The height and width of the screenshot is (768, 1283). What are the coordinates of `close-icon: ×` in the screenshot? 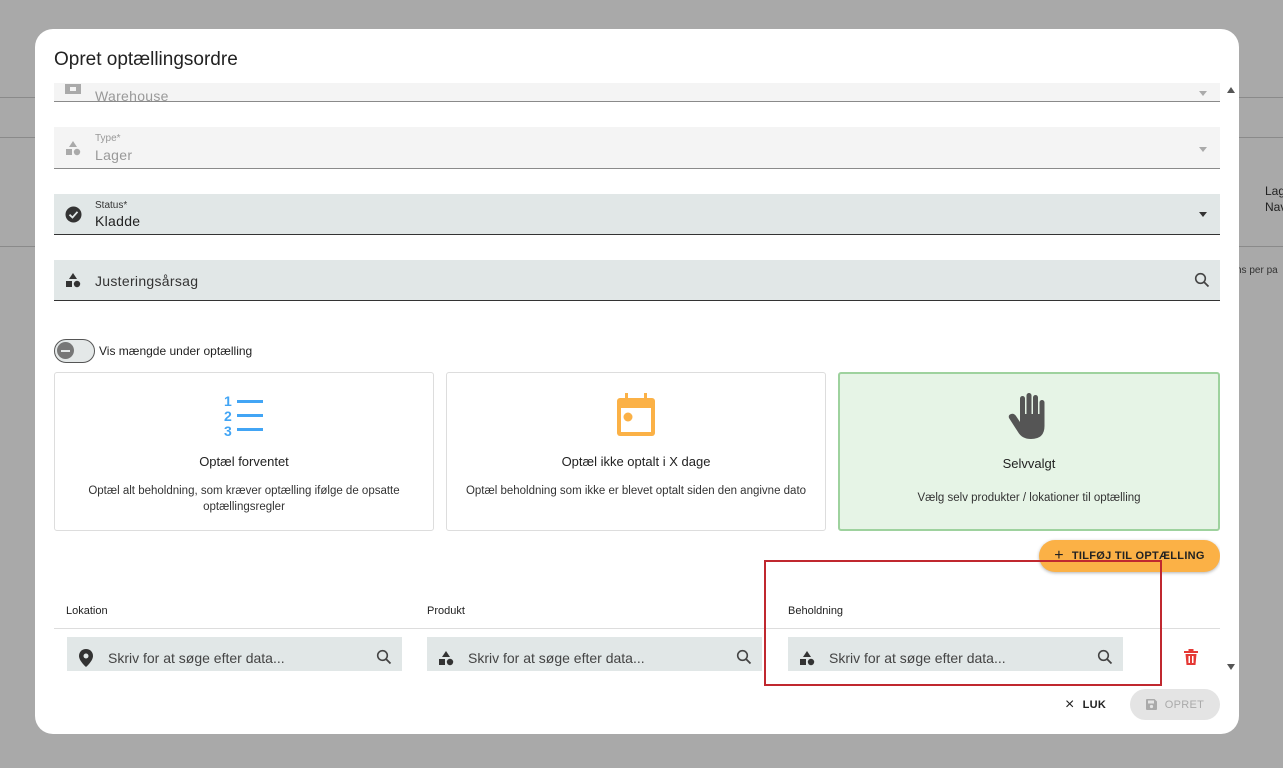 It's located at (1070, 704).